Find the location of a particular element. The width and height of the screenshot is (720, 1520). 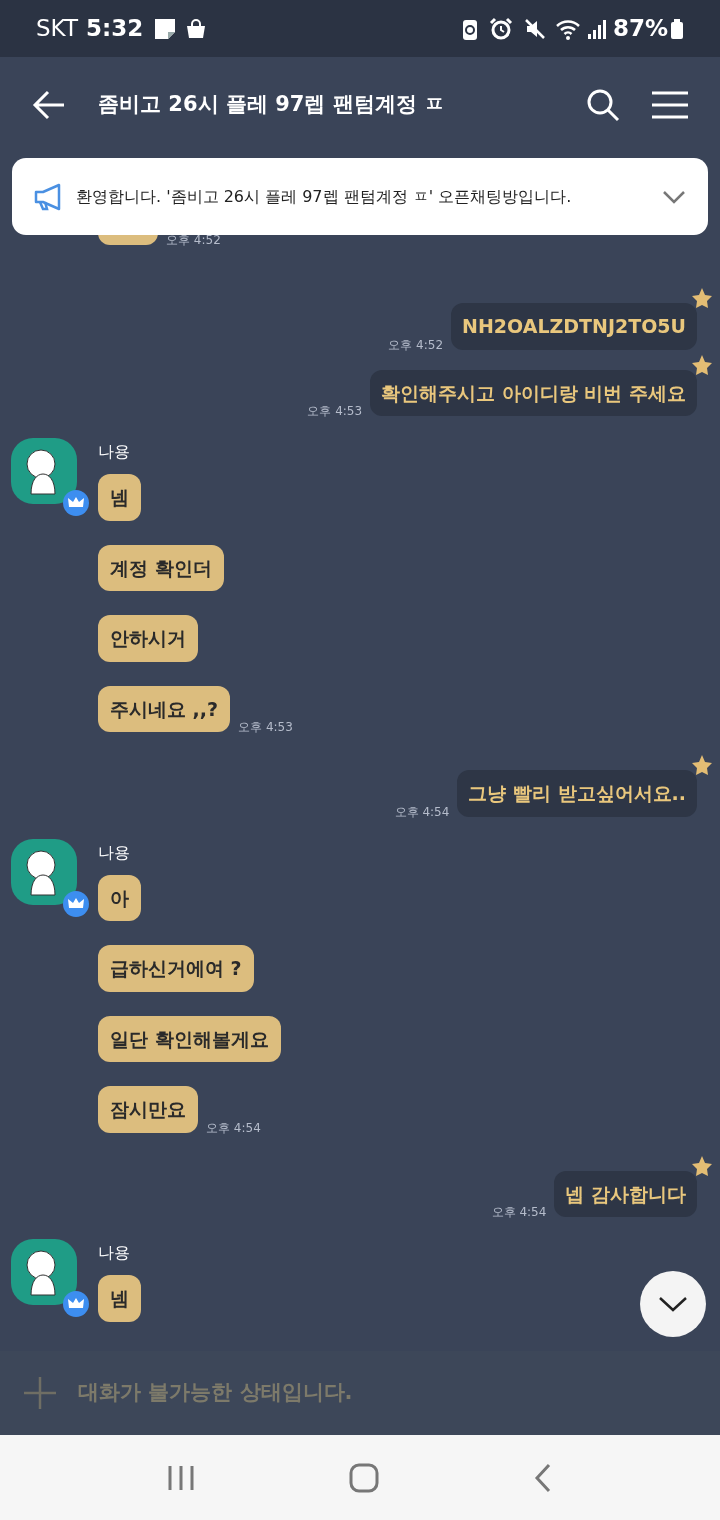

battery-icon is located at coordinates (677, 28).